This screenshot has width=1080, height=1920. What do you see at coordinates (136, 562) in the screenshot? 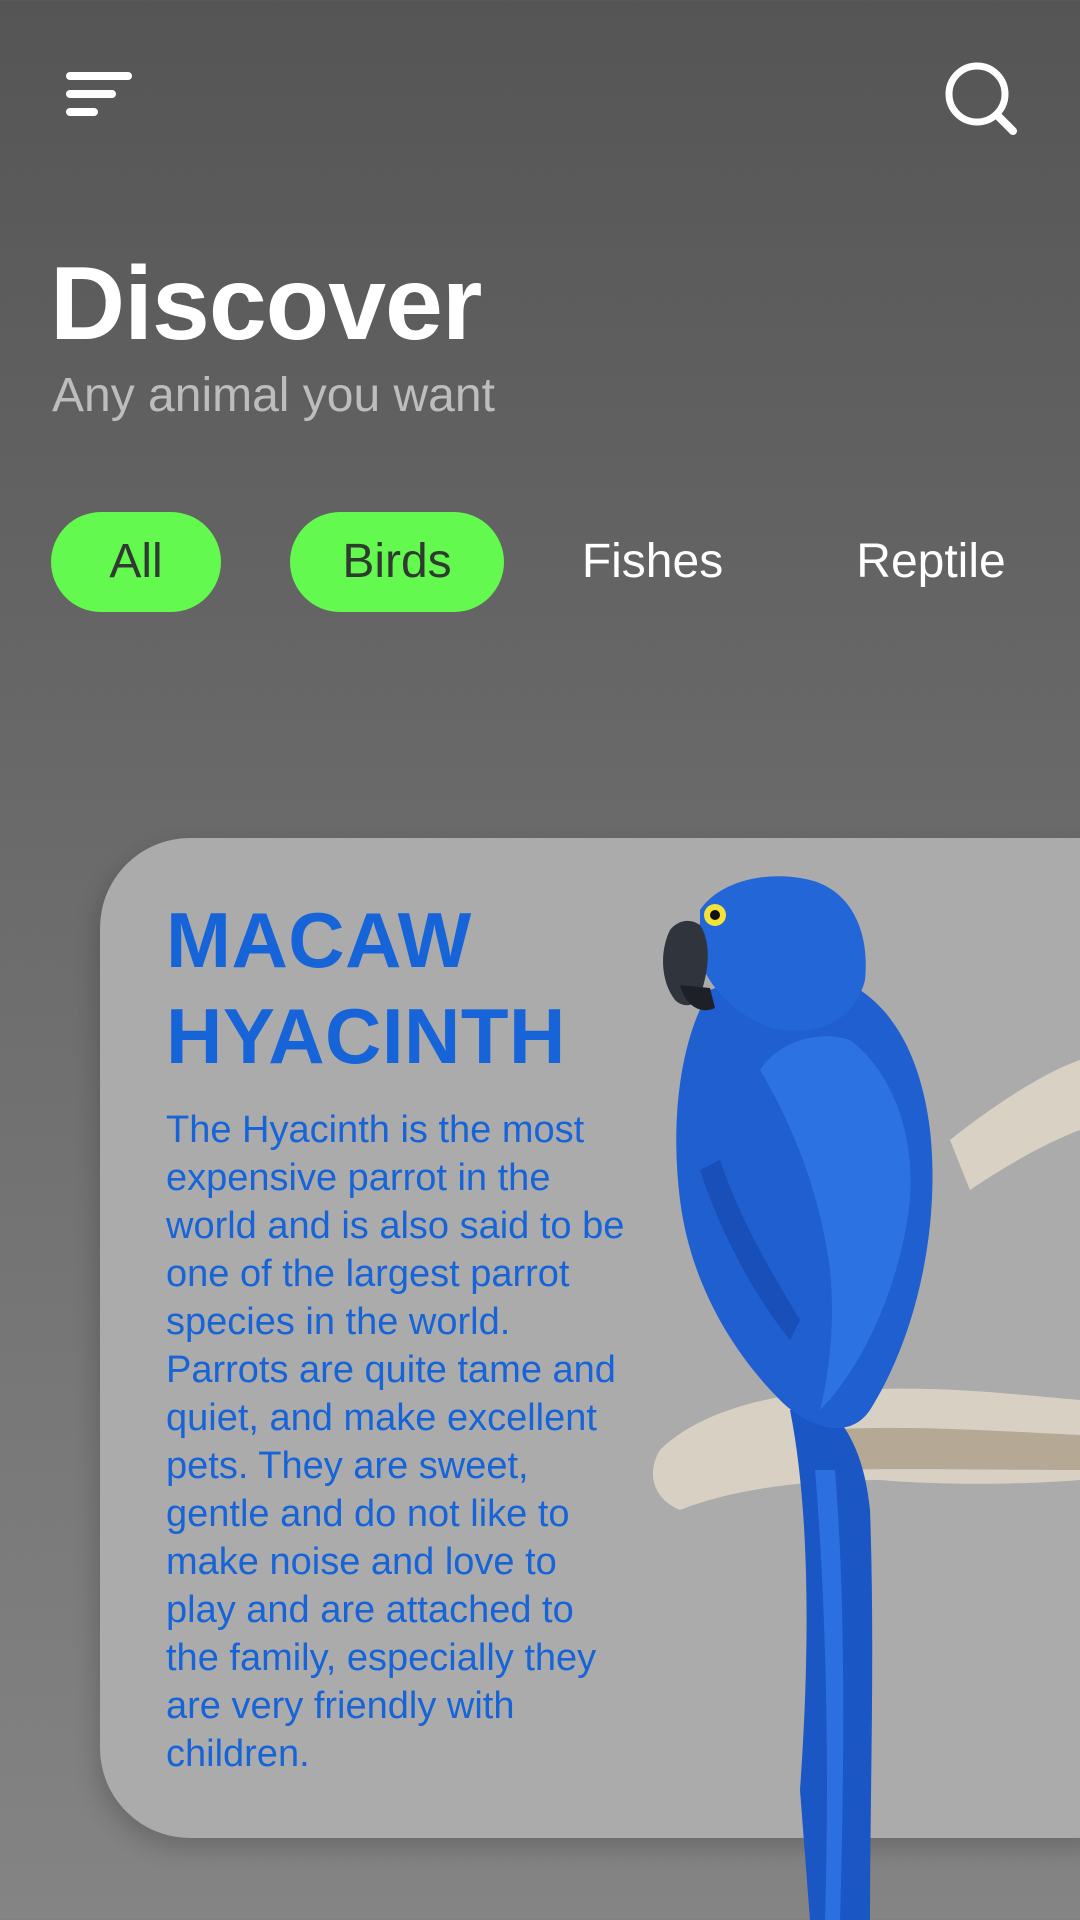
I see `tab-all: All` at bounding box center [136, 562].